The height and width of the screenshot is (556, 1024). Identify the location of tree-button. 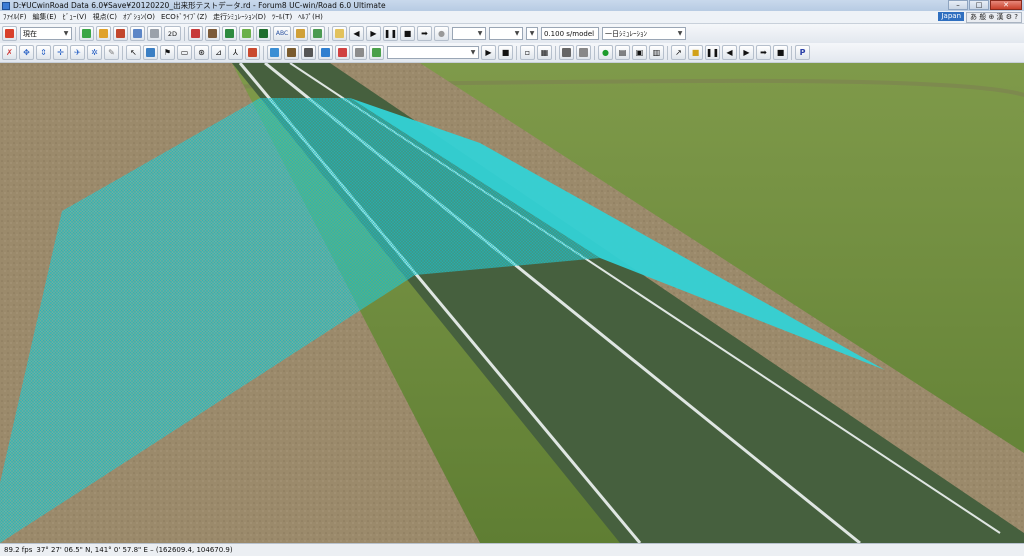
(229, 33).